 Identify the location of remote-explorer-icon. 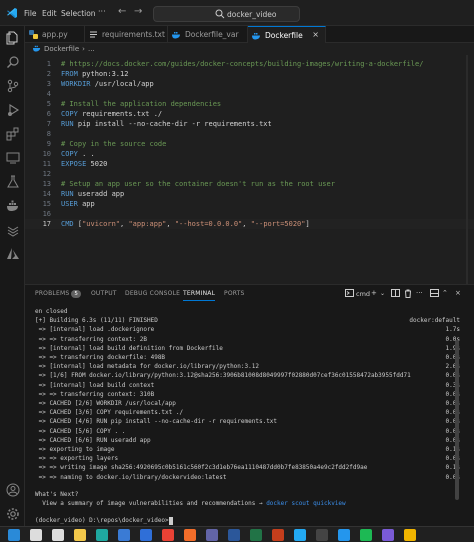
(12, 157).